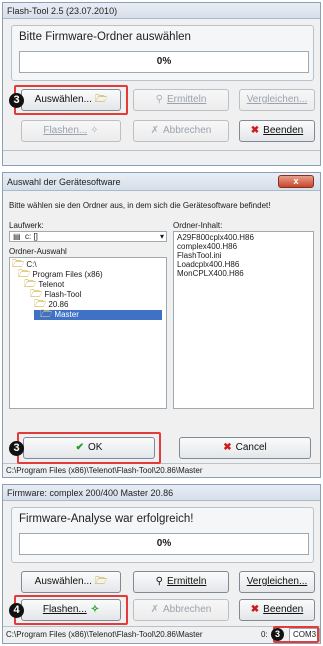  I want to click on status-heading: Firmware-Analyse war erfolgreich!, so click(106, 519).